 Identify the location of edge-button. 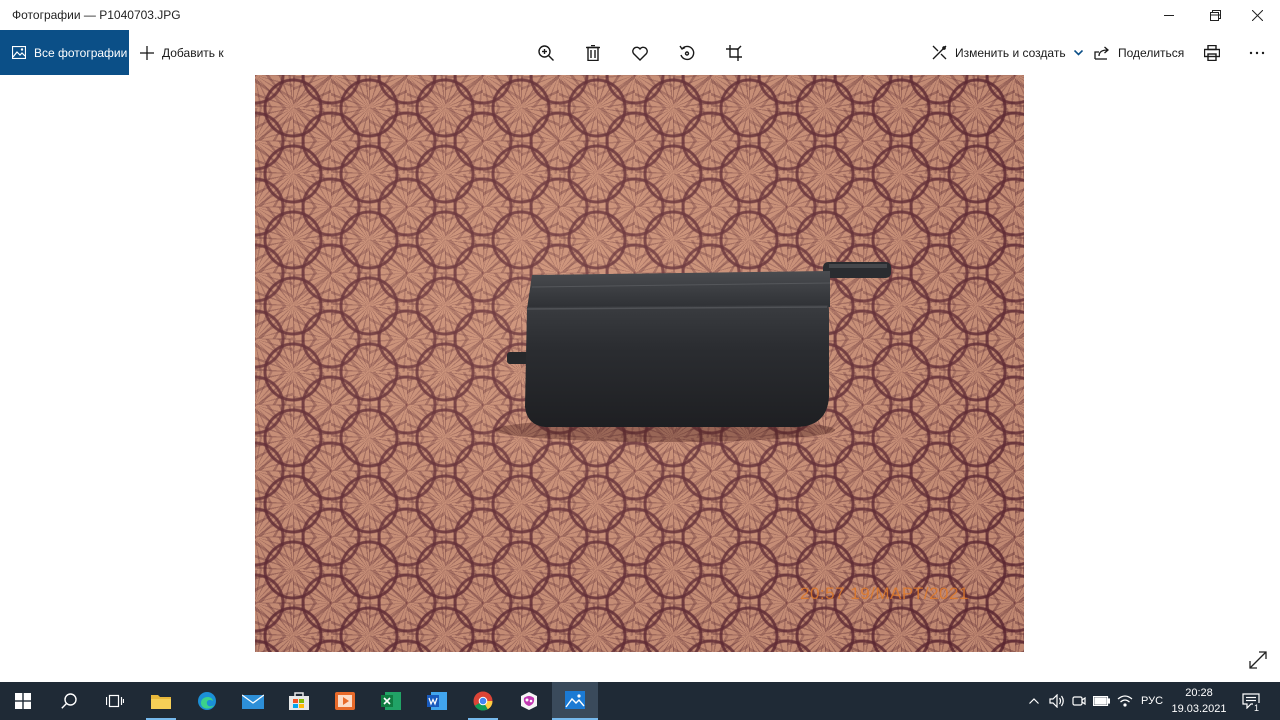
(207, 701).